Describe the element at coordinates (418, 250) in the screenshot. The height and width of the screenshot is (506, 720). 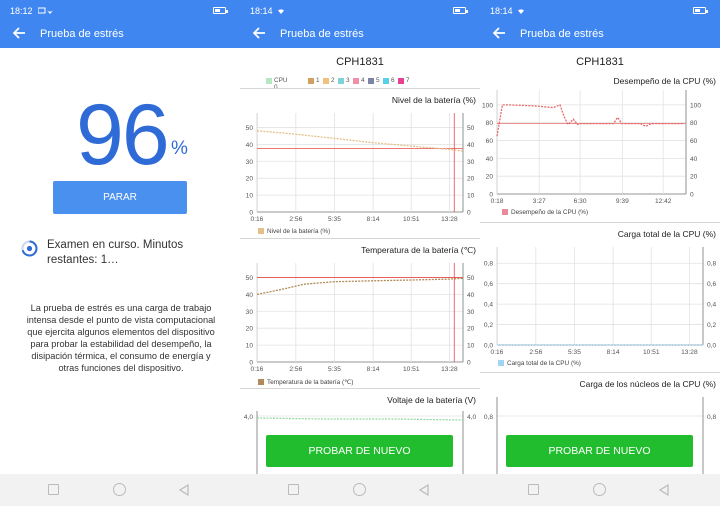
I see `chart-title: Temperatura de la batería (℃)` at that location.